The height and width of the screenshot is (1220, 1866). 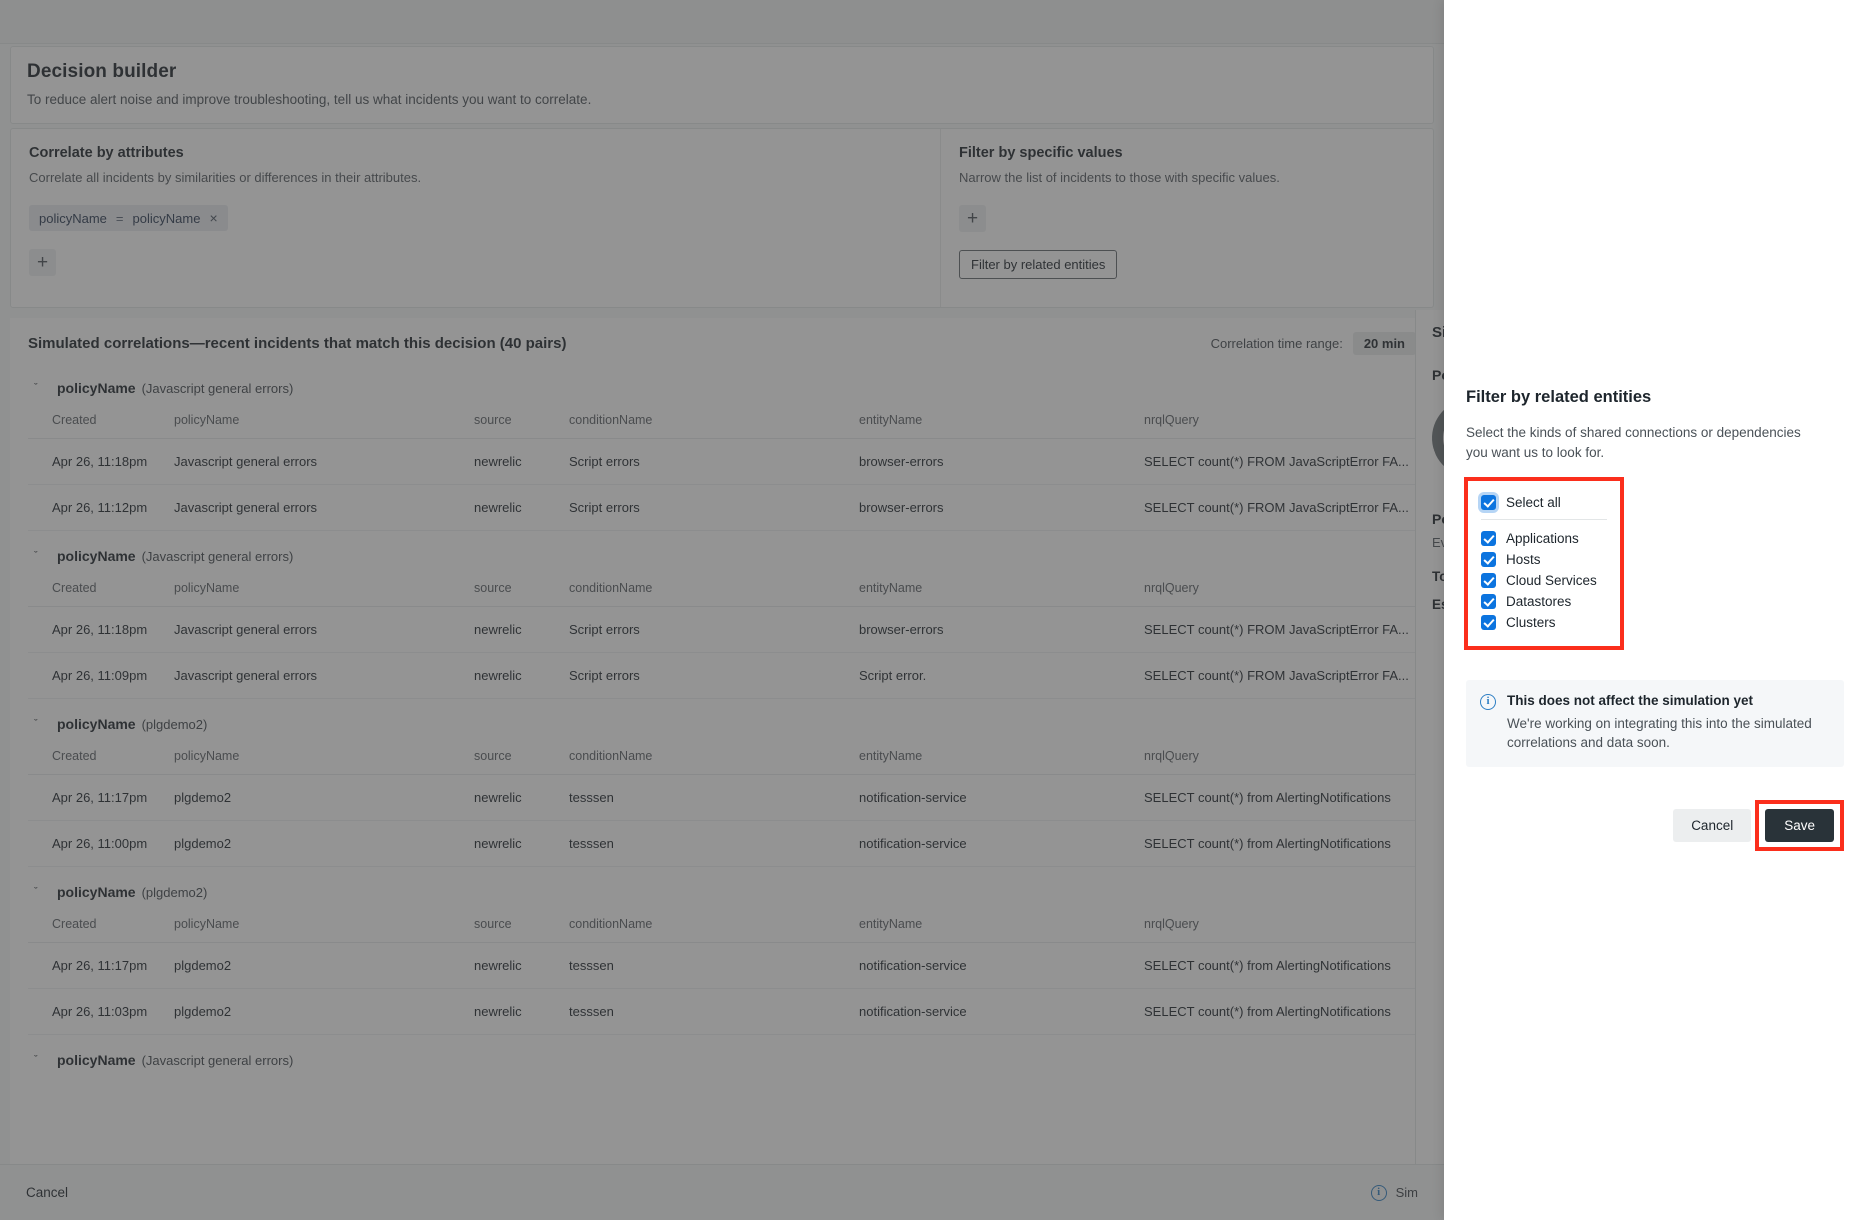 I want to click on checkbox-row-datastores: Datastores, so click(x=1544, y=601).